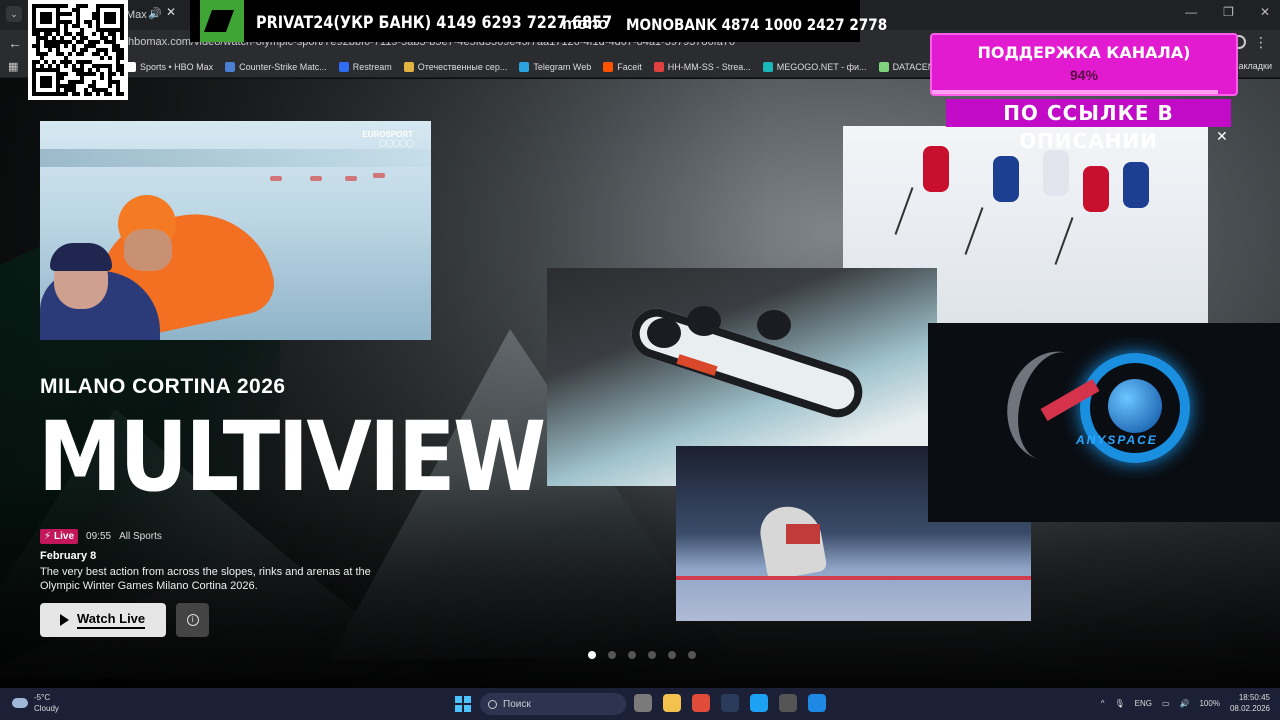 The image size is (1280, 720). I want to click on bookmark-item: Restream, so click(365, 67).